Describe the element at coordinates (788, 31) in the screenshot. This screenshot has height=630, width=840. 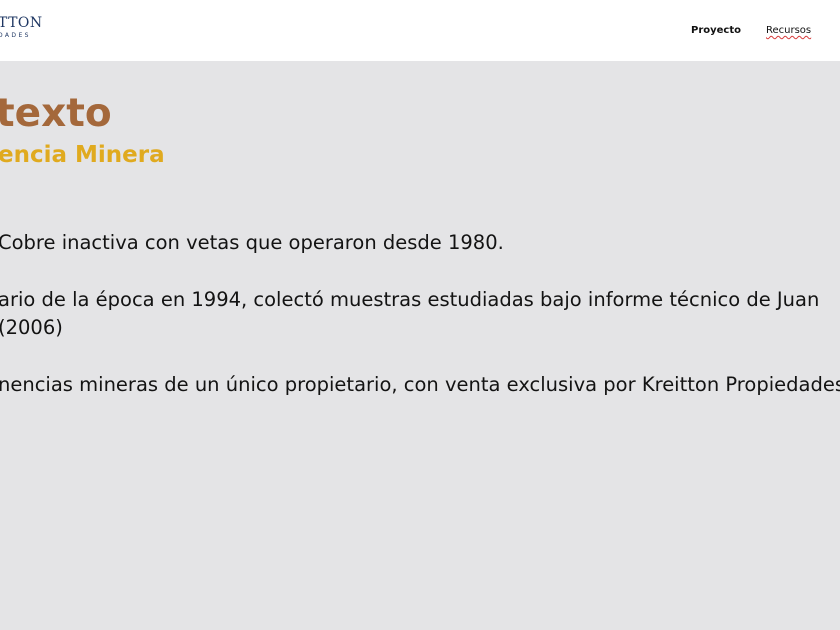
I see `nav-link-recursos: Recursos` at that location.